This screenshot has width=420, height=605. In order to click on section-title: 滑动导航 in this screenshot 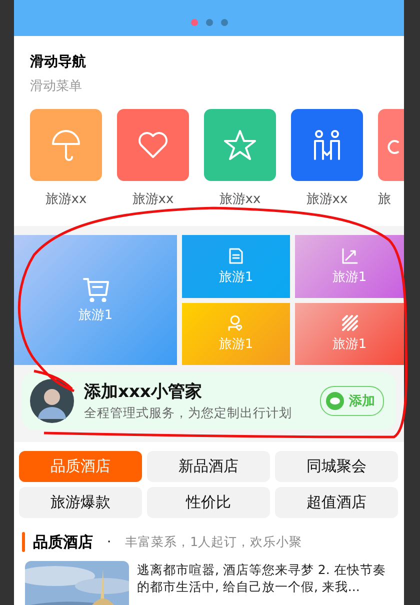, I will do `click(58, 62)`.